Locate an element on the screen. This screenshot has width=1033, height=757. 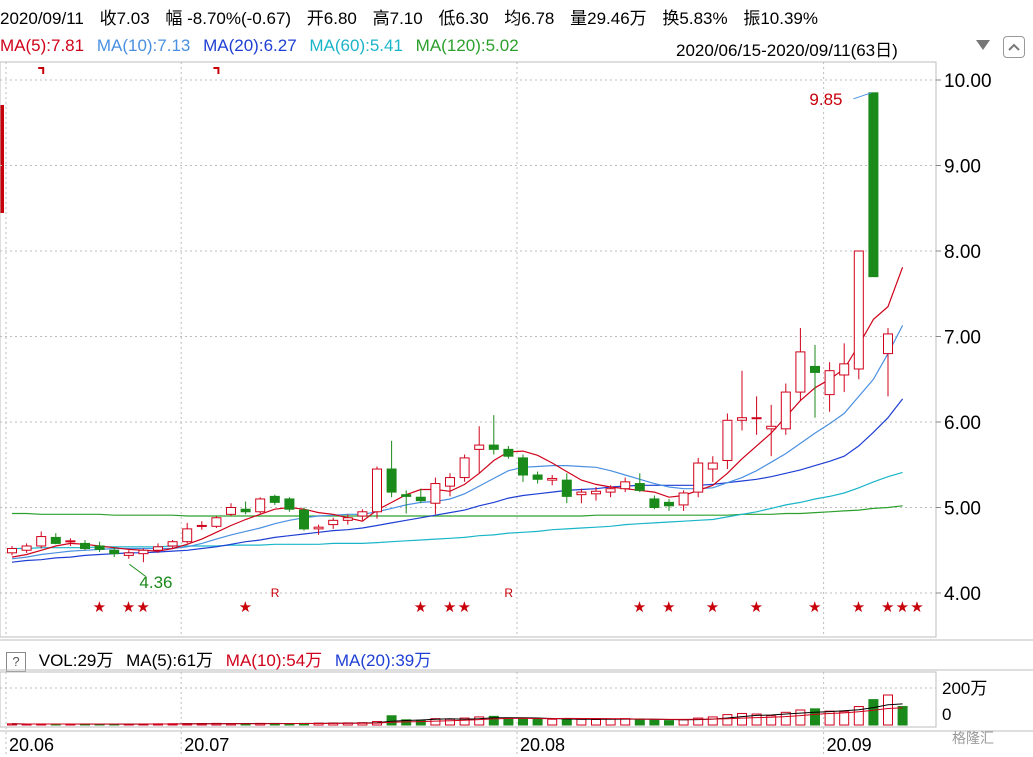
price-axis: 10.00 9.00 8.00 7.00 6.00 5.00 4.00 is located at coordinates (964, 338).